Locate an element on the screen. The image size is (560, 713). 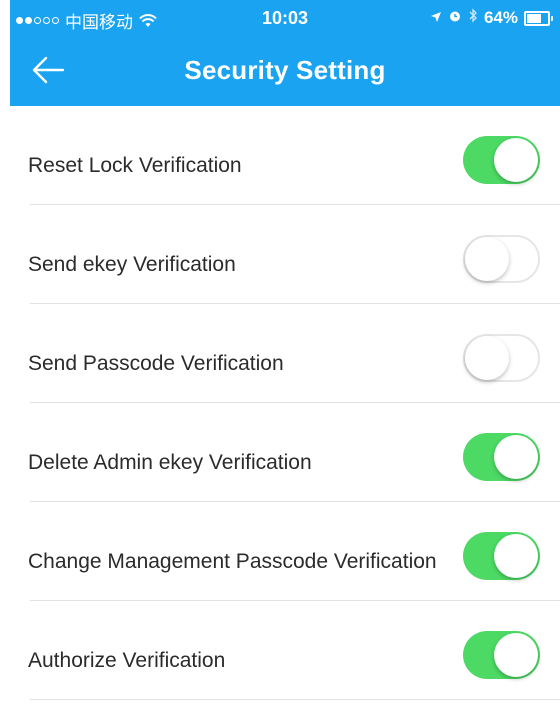
setting-row-authorize: Authorize Verification is located at coordinates (280, 650).